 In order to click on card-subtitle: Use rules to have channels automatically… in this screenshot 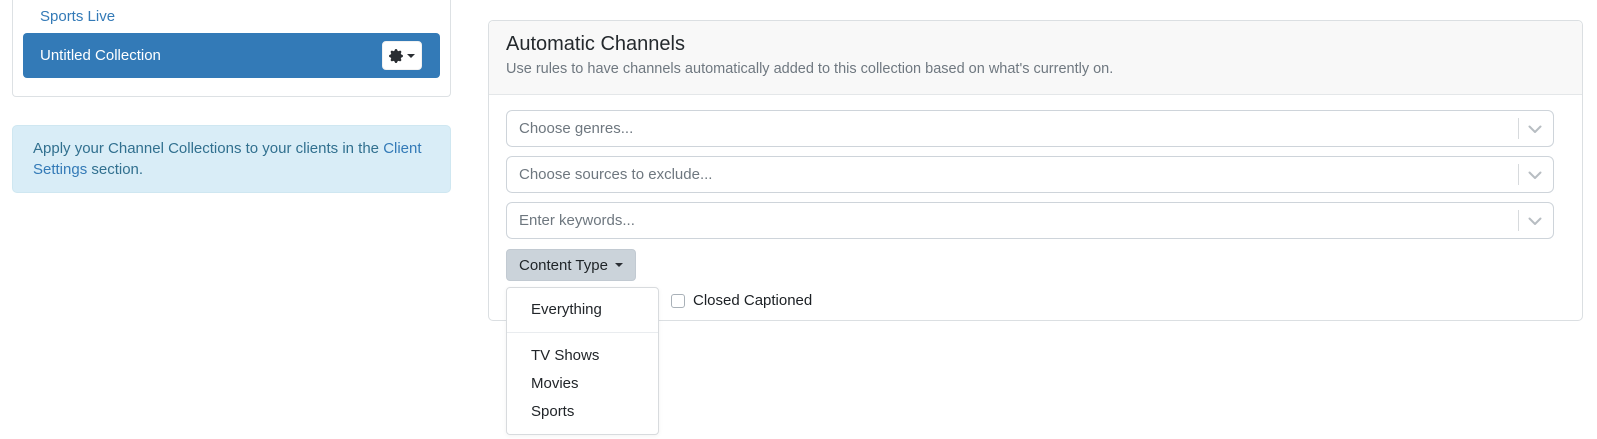, I will do `click(810, 69)`.